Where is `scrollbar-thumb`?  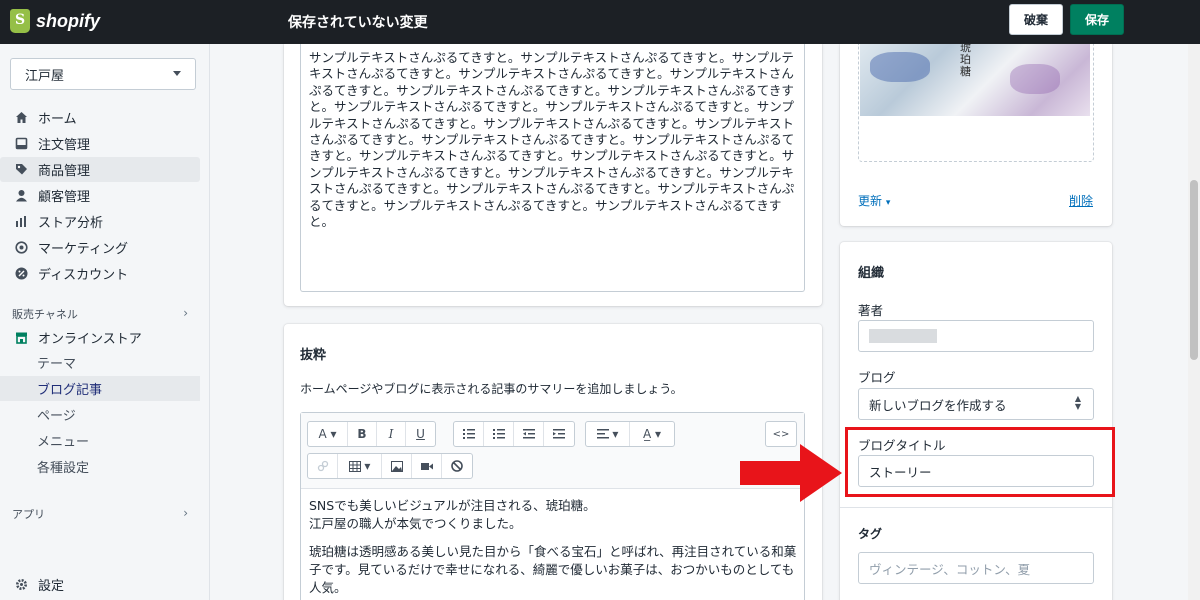 scrollbar-thumb is located at coordinates (1194, 270).